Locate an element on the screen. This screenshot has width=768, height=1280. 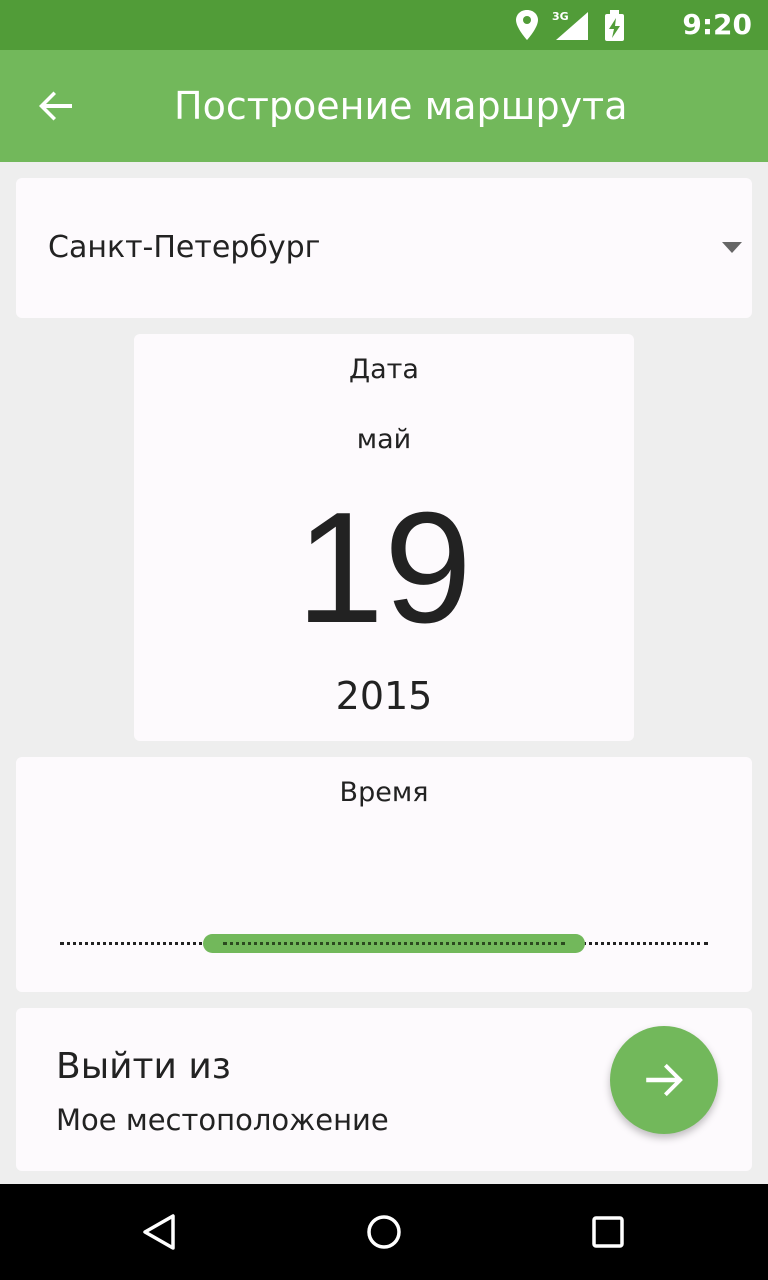
date-month: май is located at coordinates (384, 439).